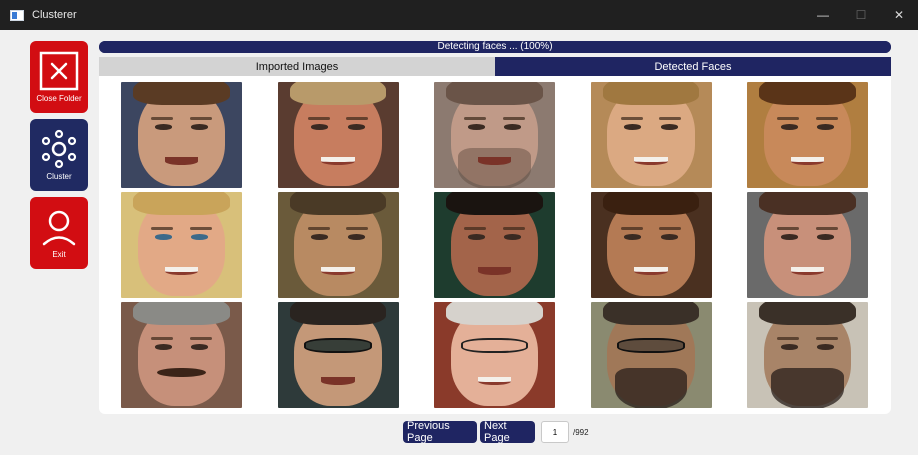  What do you see at coordinates (823, 15) in the screenshot?
I see `minimize-button: —` at bounding box center [823, 15].